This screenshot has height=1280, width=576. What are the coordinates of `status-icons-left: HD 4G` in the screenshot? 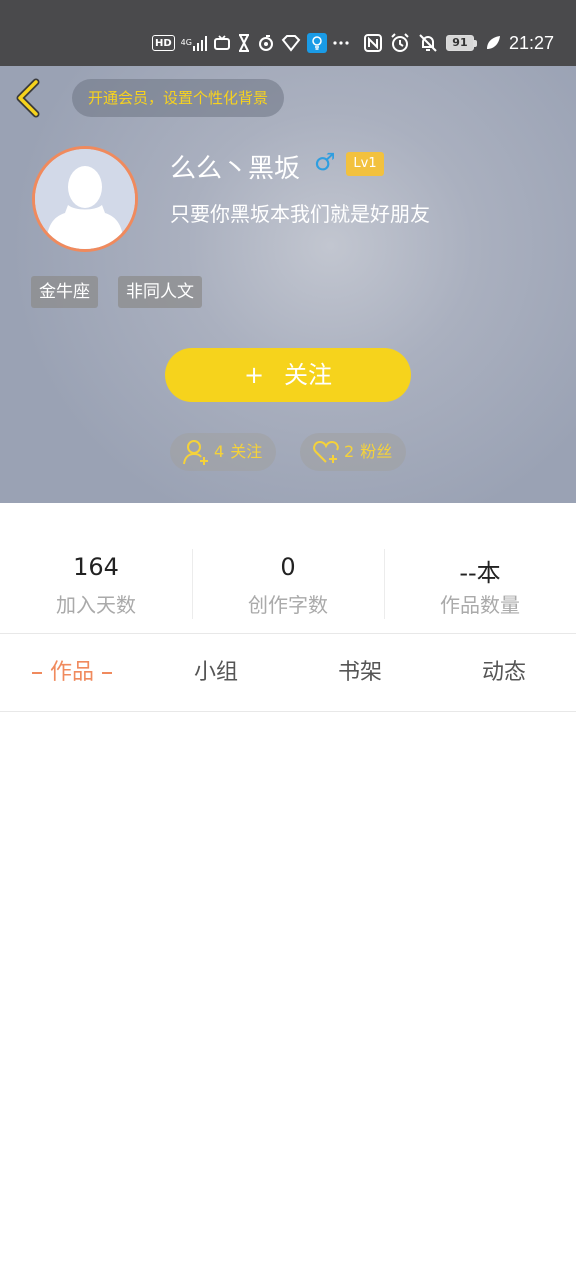 It's located at (251, 43).